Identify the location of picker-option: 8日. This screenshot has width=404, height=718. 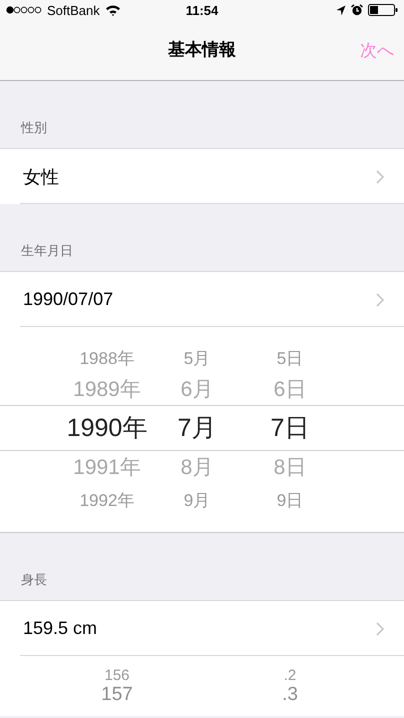
(290, 467).